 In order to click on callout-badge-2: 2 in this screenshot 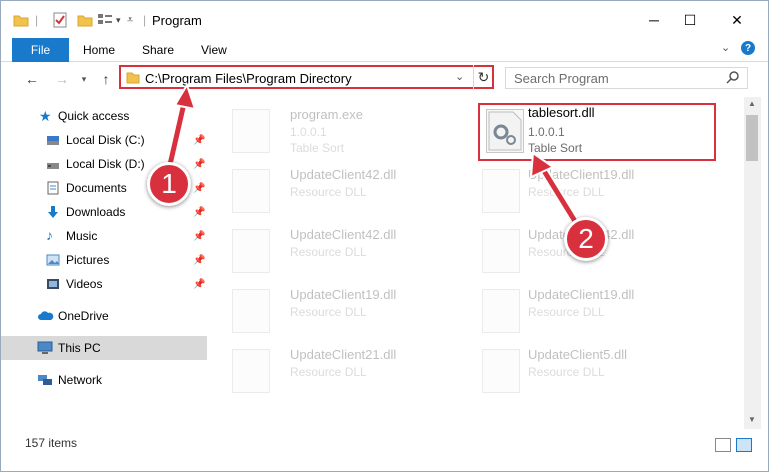, I will do `click(586, 239)`.